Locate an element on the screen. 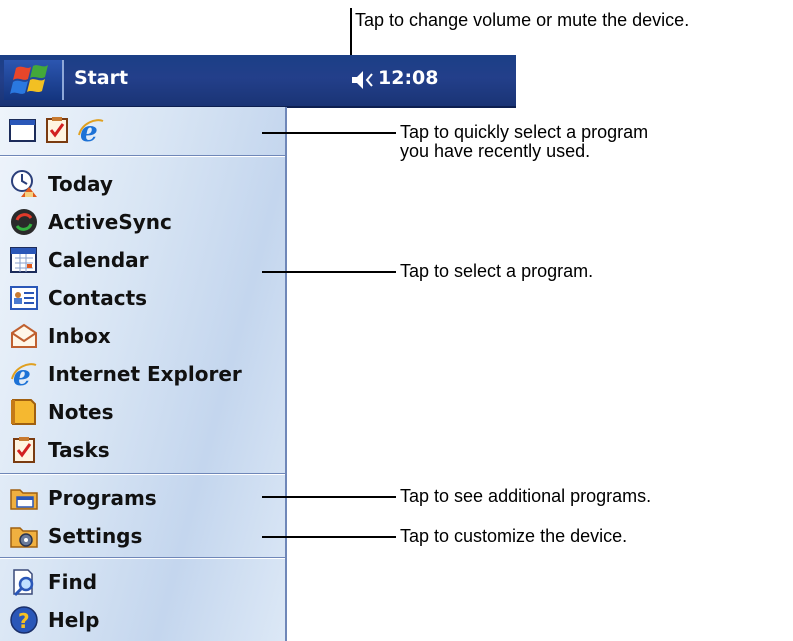 The height and width of the screenshot is (641, 793). help-icon: ? is located at coordinates (24, 620).